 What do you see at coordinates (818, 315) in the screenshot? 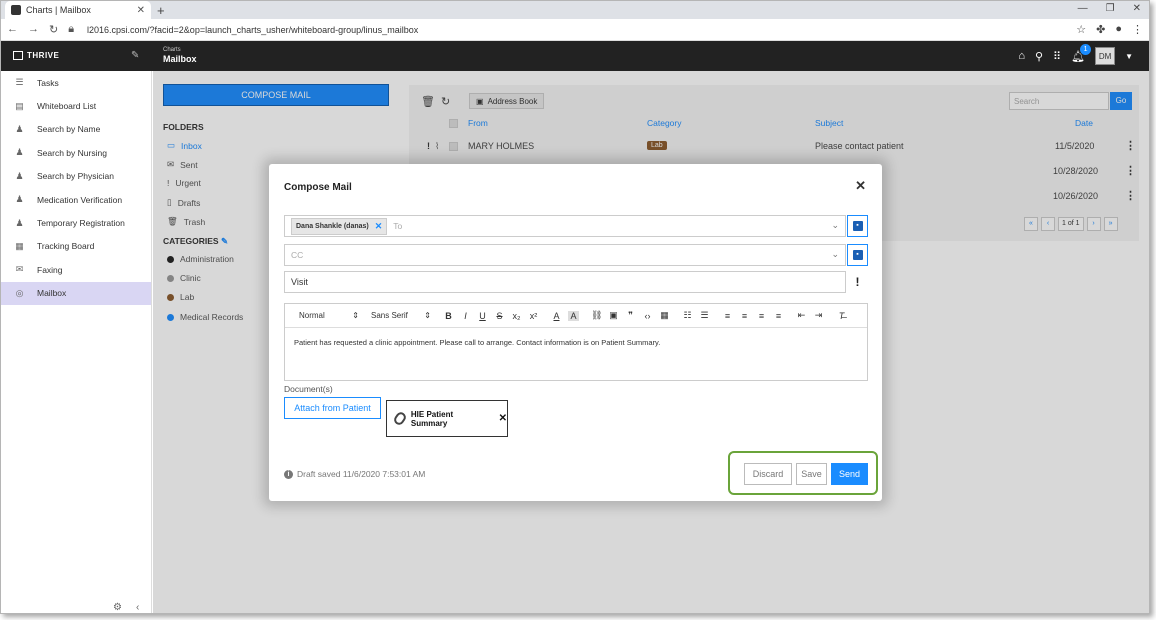
I see `indent-icon: ⇥` at bounding box center [818, 315].